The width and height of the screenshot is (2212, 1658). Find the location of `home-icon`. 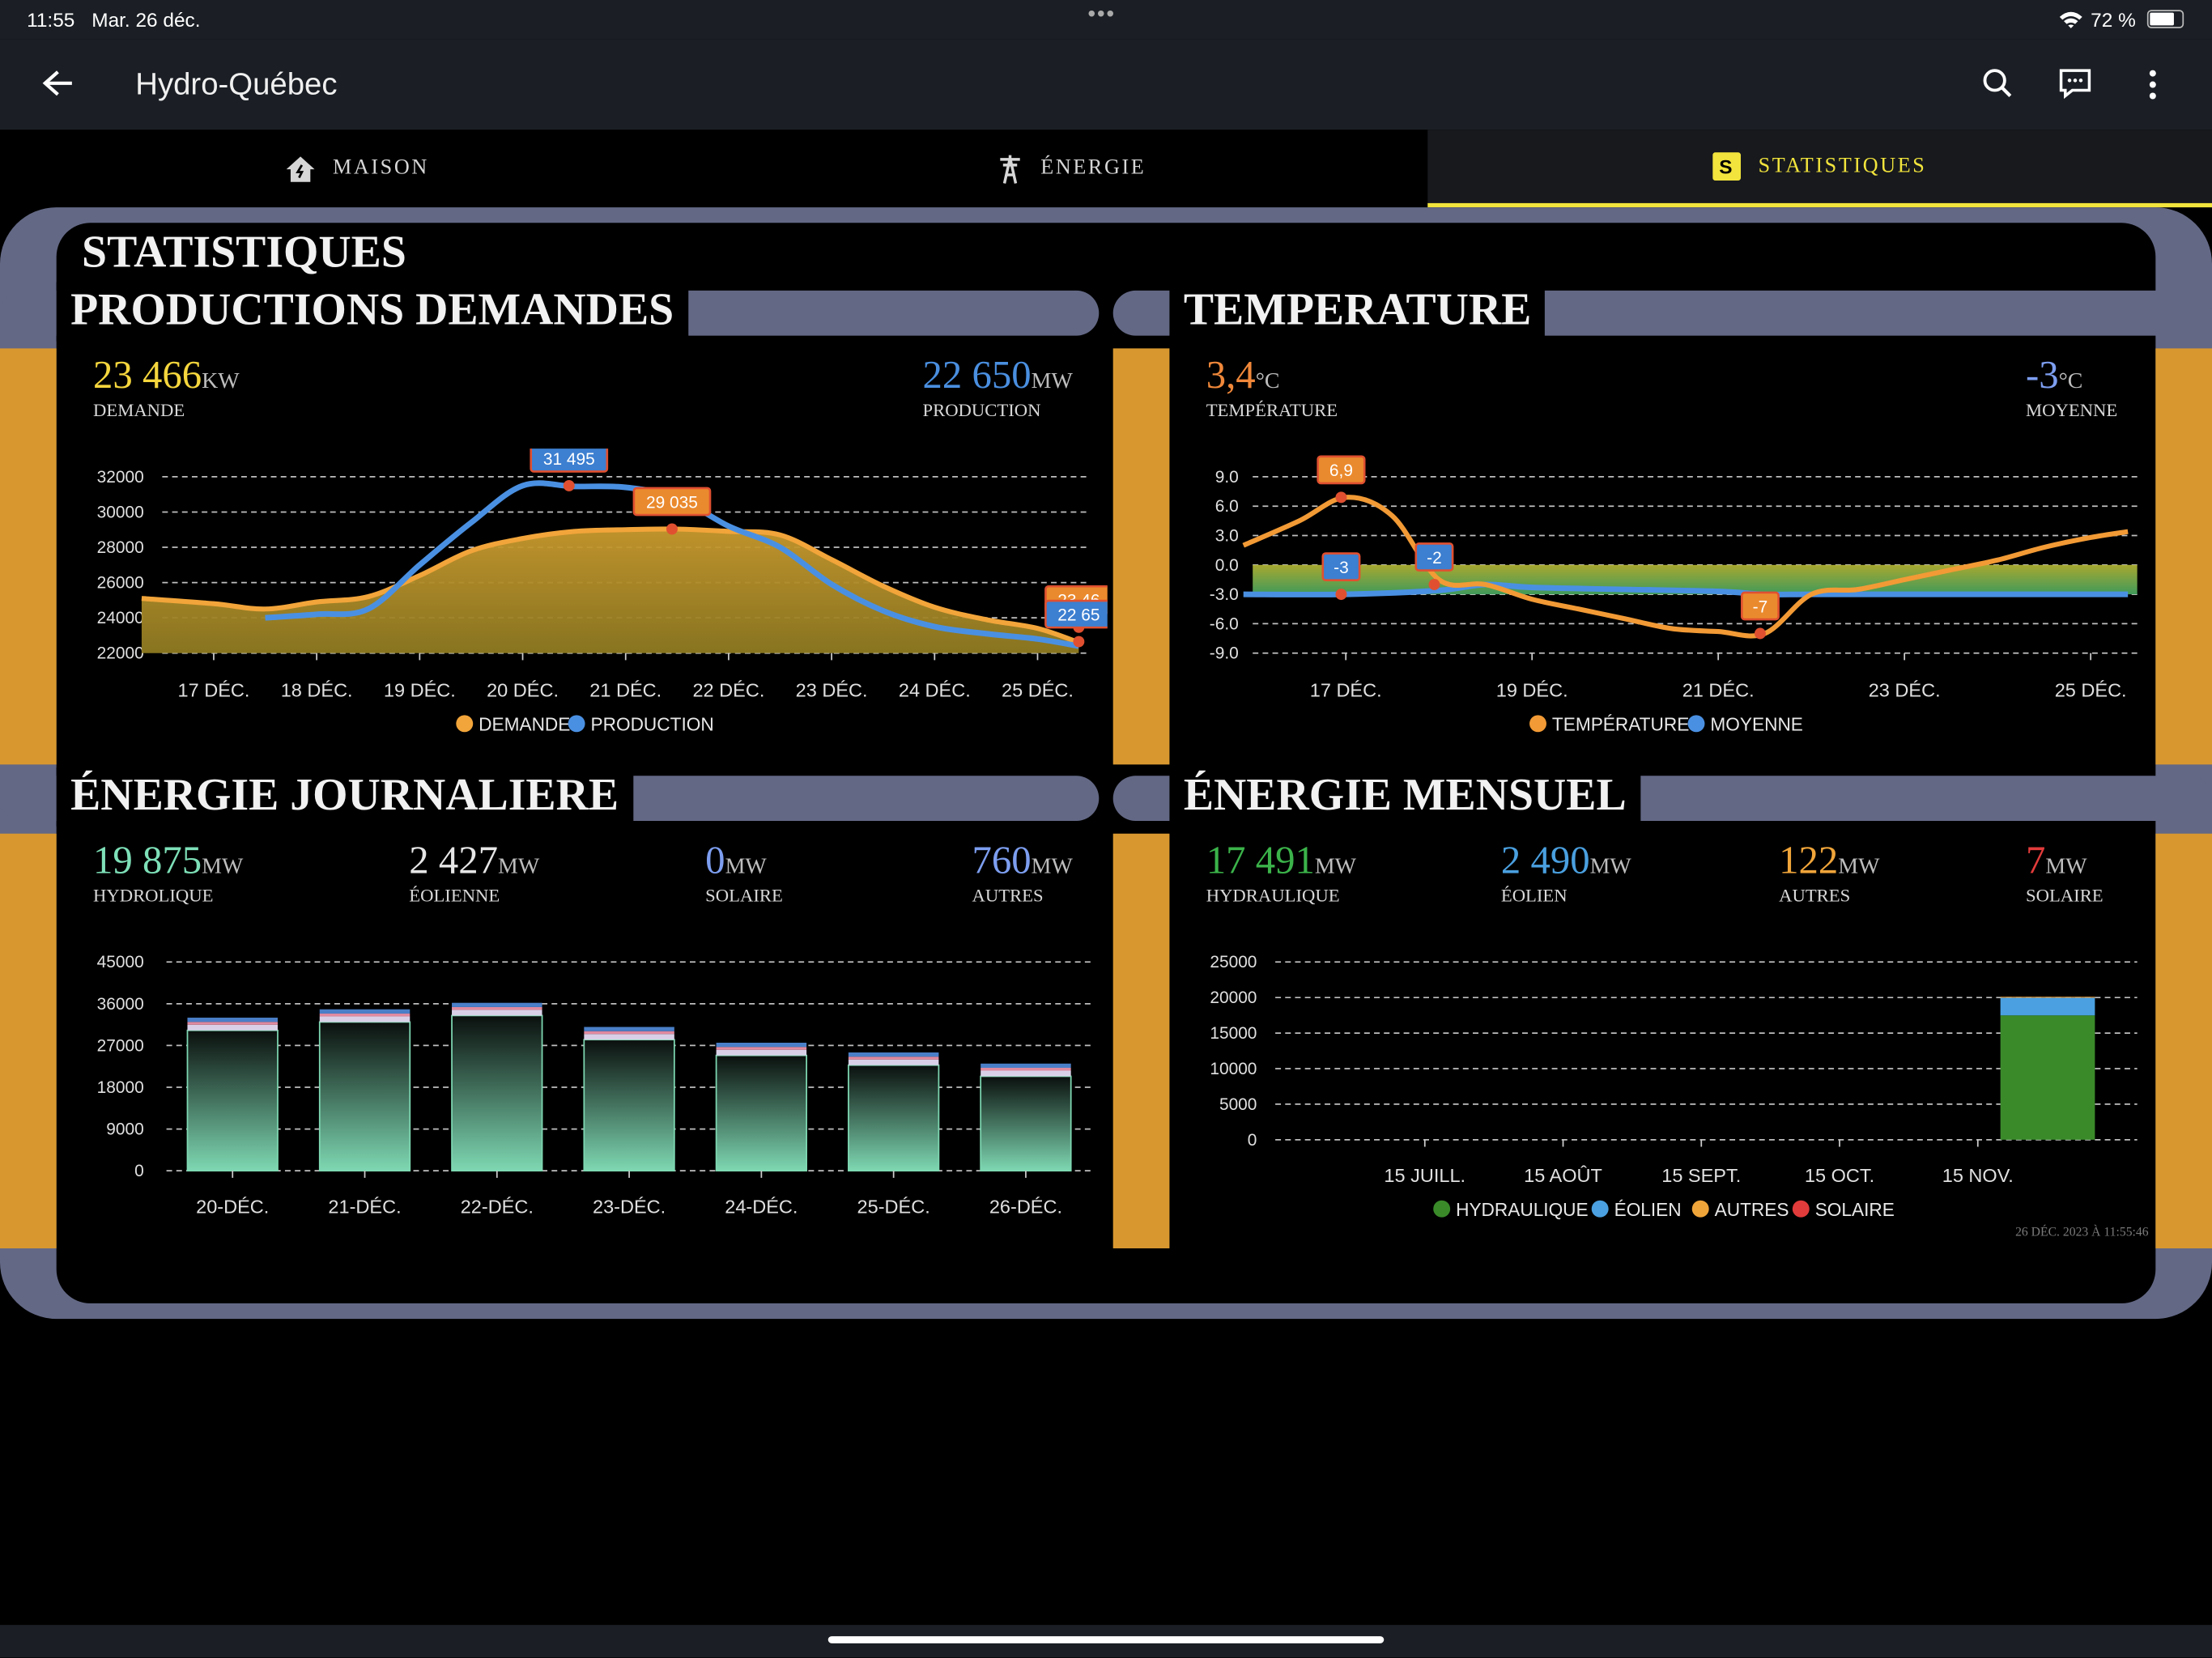

home-icon is located at coordinates (301, 168).